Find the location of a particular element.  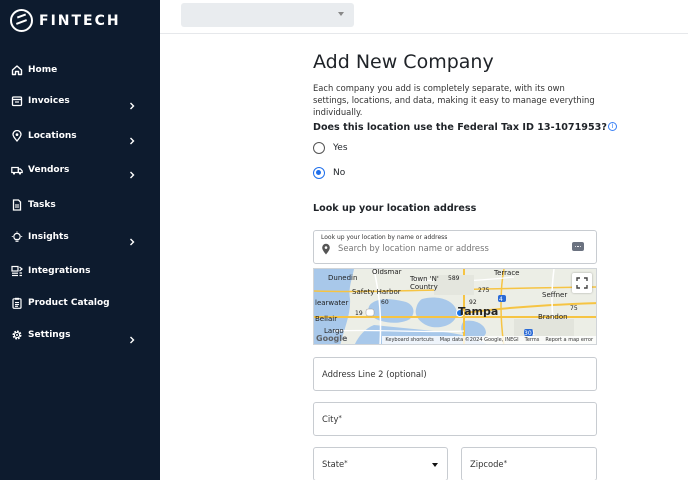

fullscreen-button is located at coordinates (582, 283).